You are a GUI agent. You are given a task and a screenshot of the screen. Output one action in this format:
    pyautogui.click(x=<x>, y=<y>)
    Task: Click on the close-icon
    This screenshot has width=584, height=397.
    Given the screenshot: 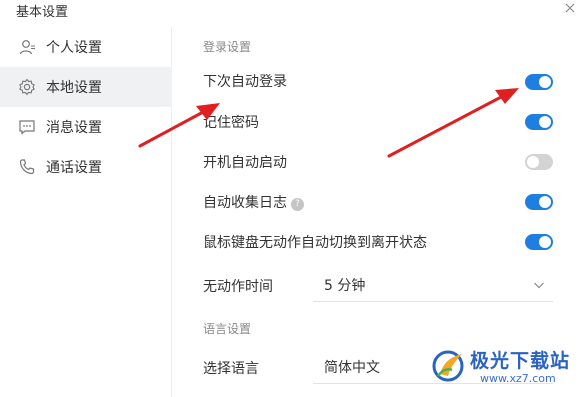 What is the action you would take?
    pyautogui.click(x=570, y=8)
    